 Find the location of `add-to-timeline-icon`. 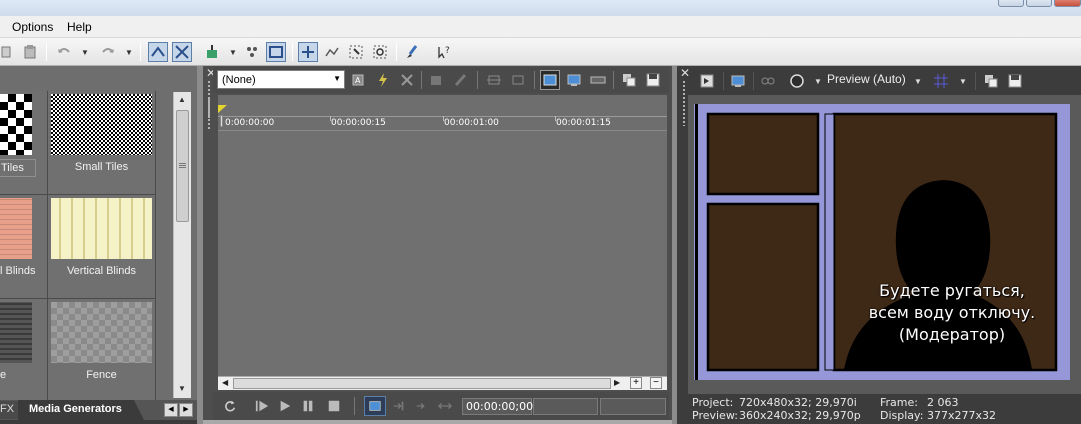

add-to-timeline-icon is located at coordinates (494, 80).